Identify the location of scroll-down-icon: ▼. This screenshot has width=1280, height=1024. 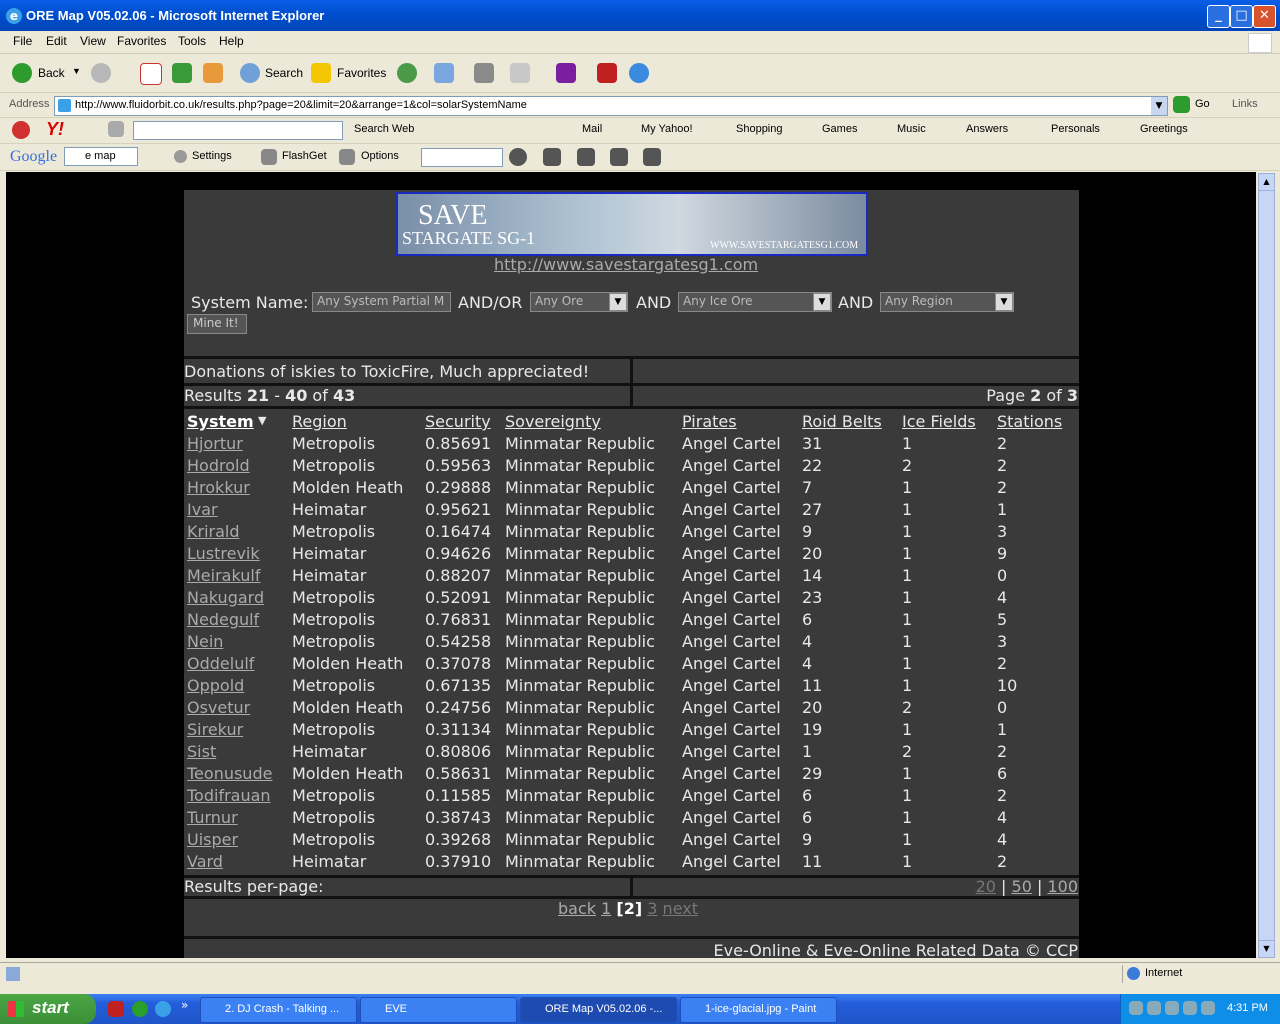
(1266, 949).